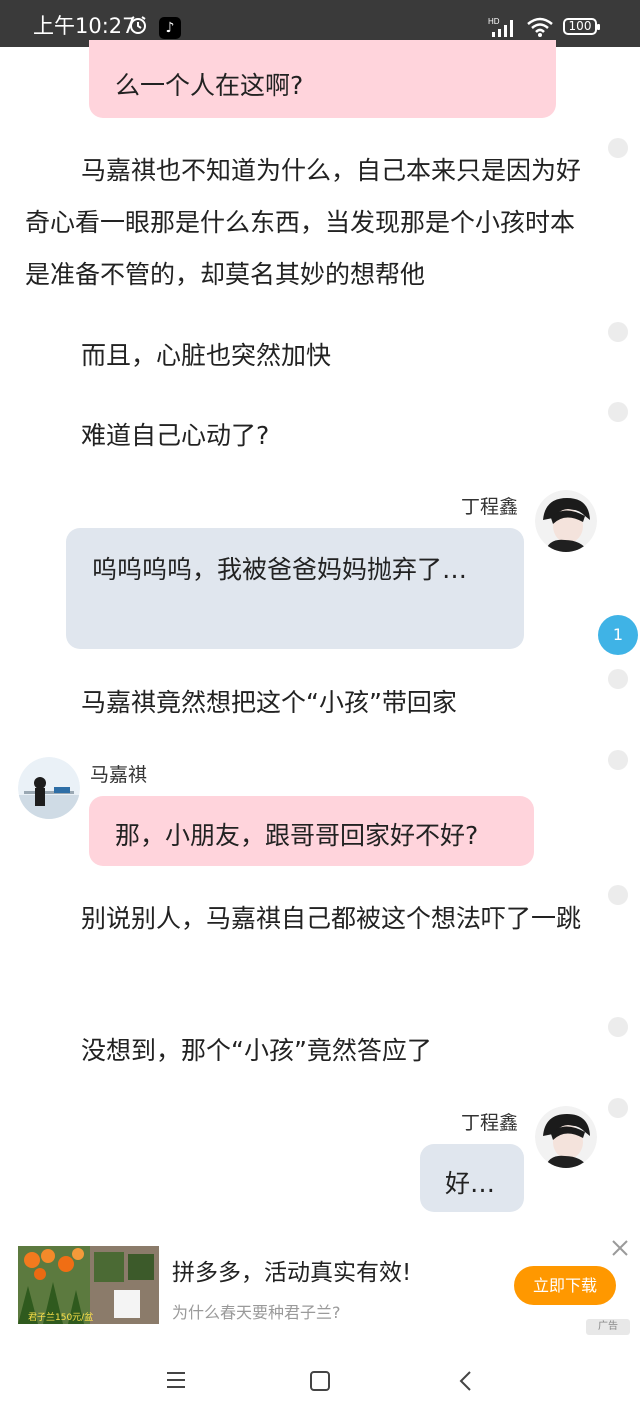  What do you see at coordinates (297, 835) in the screenshot?
I see `chat-bubble-text: 那，小朋友，跟哥哥回家好不好?` at bounding box center [297, 835].